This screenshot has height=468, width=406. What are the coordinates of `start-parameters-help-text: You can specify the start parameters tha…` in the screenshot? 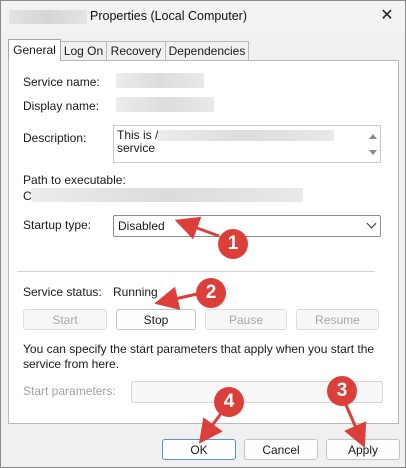 It's located at (199, 356).